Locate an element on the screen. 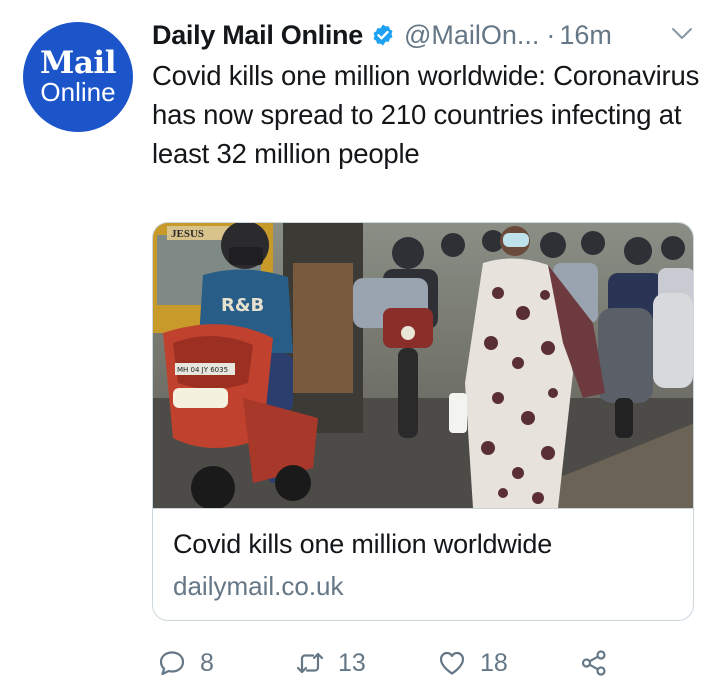 The width and height of the screenshot is (720, 699). reply-button: 8 is located at coordinates (186, 663).